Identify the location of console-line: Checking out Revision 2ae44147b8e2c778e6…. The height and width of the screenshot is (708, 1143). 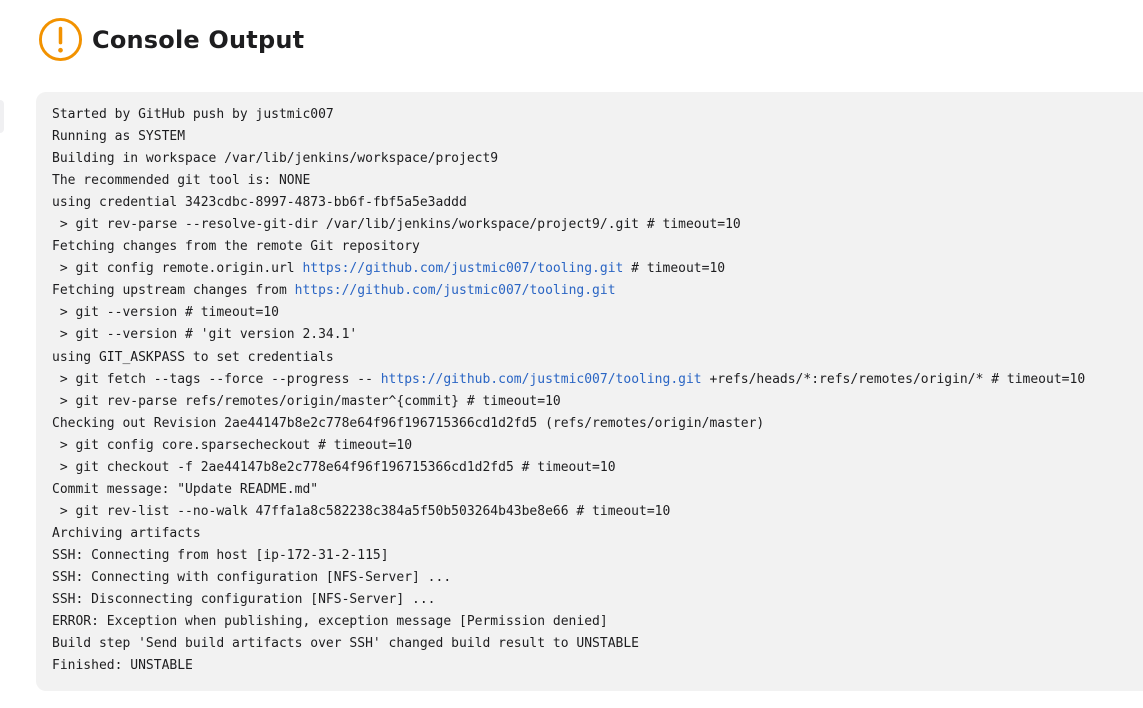
(597, 424).